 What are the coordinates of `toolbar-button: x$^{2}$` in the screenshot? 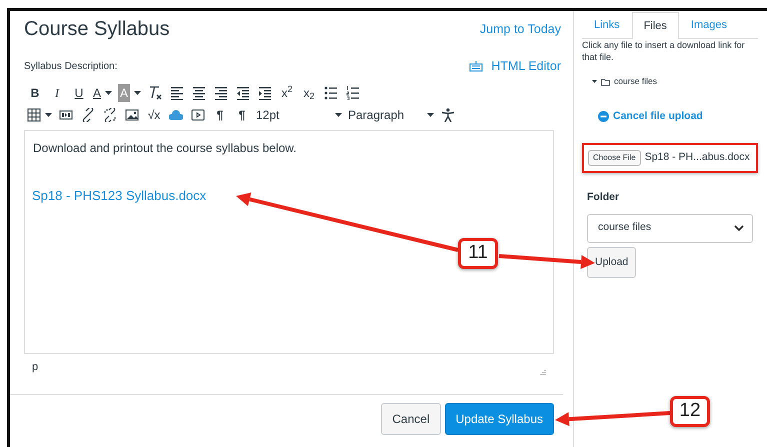 It's located at (287, 92).